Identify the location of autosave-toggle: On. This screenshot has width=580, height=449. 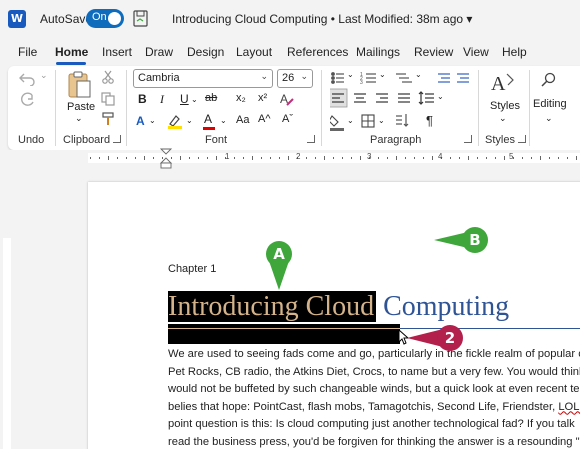
(105, 18).